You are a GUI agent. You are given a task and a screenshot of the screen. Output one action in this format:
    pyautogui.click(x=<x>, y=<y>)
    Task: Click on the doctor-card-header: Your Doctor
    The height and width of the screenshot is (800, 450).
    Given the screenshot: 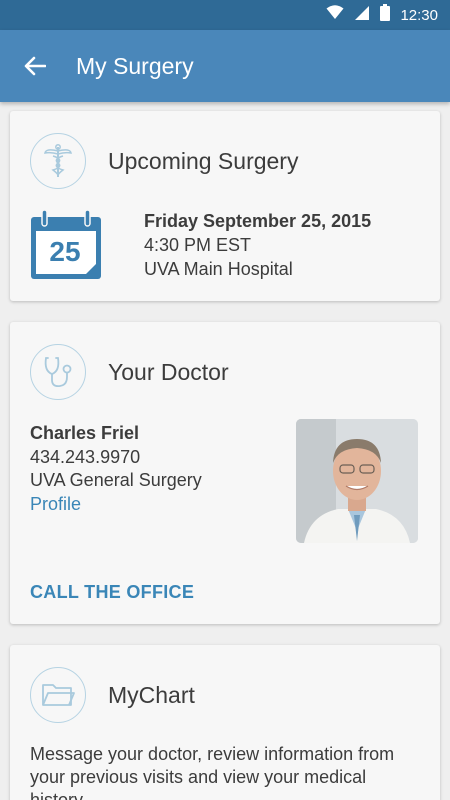 What is the action you would take?
    pyautogui.click(x=225, y=372)
    